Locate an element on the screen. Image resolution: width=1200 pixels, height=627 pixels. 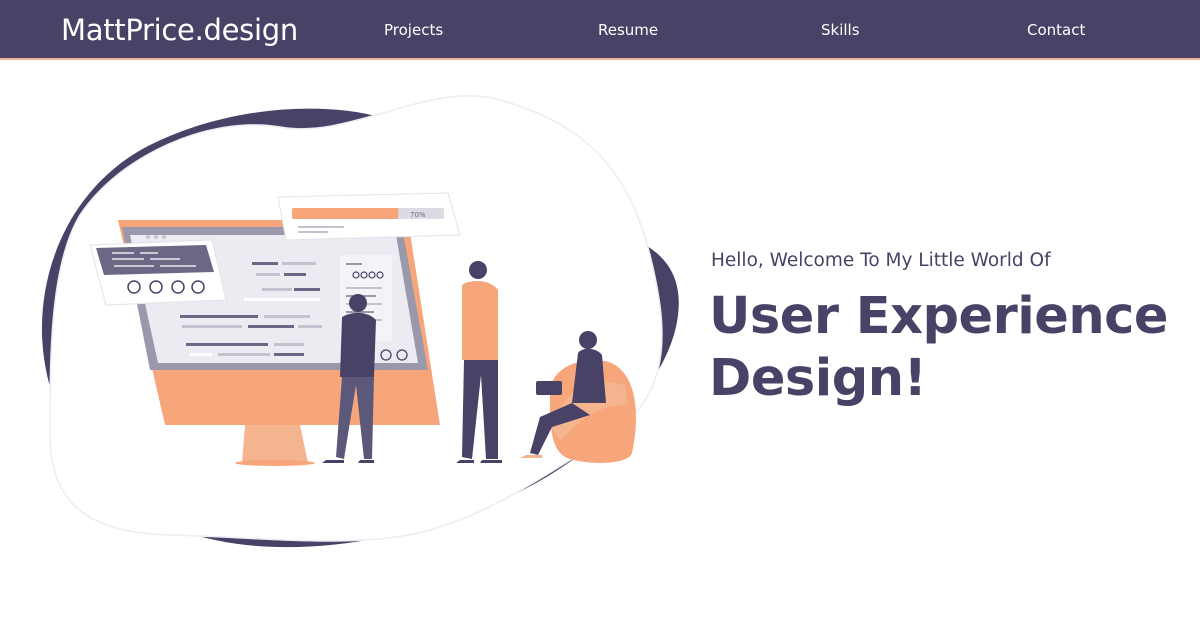
headline-line-1: User Experience is located at coordinates (938, 316).